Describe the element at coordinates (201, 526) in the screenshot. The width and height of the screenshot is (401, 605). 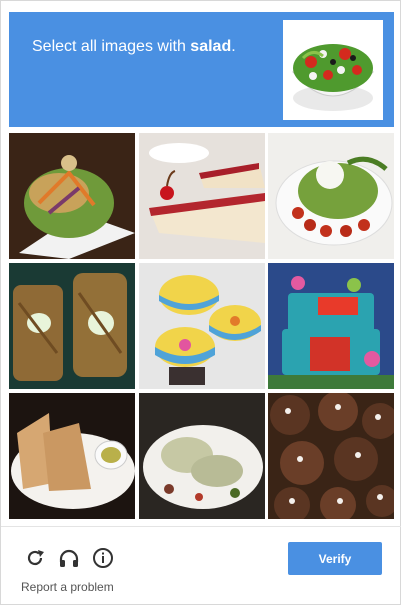
I see `footer-divider` at that location.